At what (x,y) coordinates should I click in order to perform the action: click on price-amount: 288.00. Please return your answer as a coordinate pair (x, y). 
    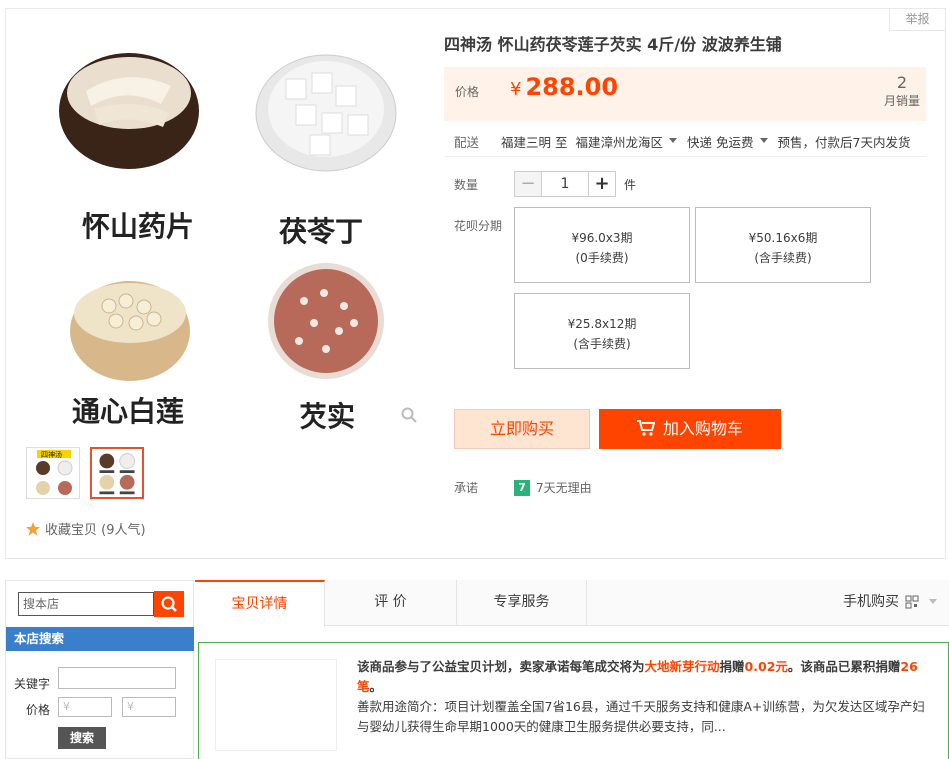
    Looking at the image, I should click on (572, 87).